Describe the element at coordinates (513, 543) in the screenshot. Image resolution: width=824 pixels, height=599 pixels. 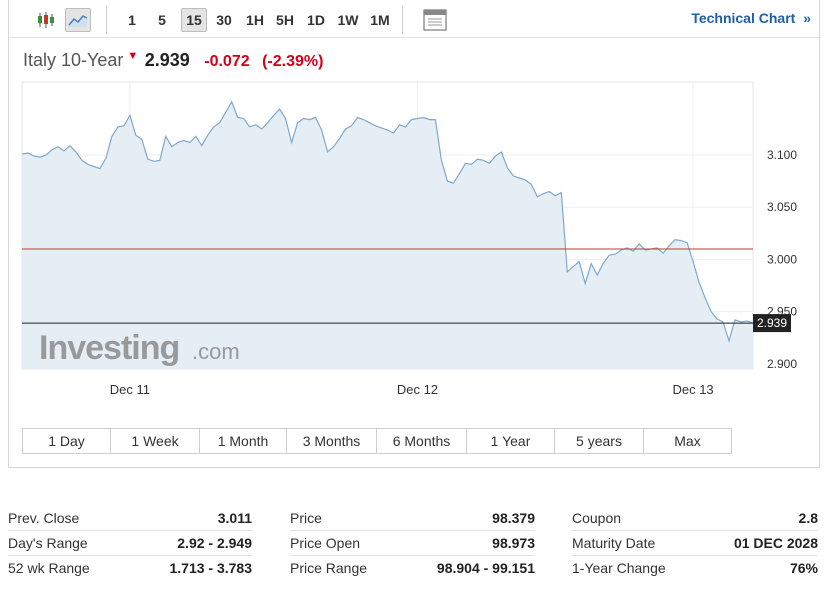
I see `stat-value: 98.973` at that location.